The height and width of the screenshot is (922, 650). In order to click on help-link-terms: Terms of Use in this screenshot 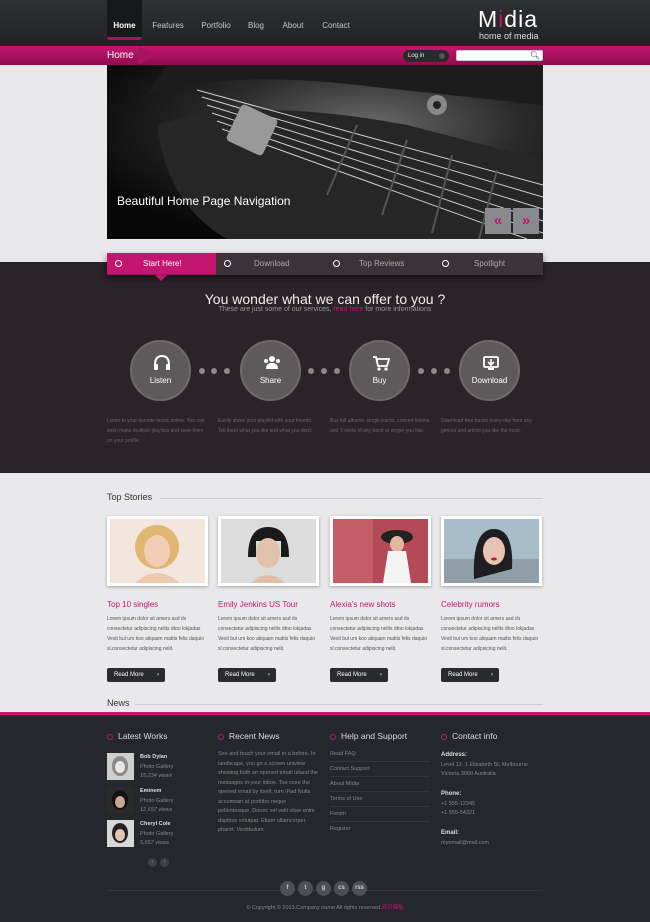, I will do `click(380, 801)`.